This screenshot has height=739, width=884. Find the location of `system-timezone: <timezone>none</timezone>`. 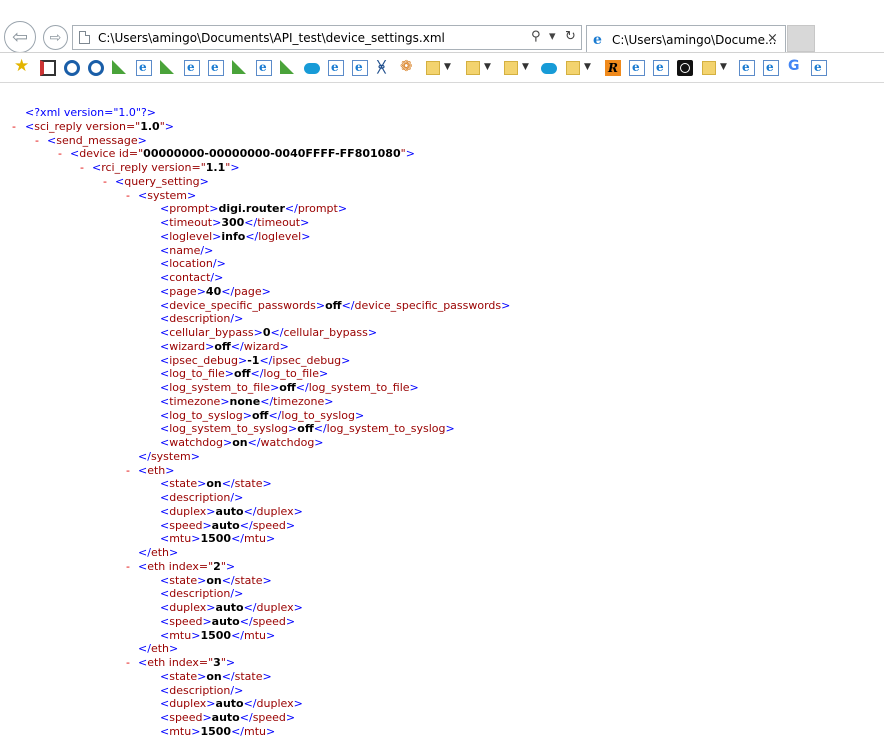

system-timezone: <timezone>none</timezone> is located at coordinates (247, 401).